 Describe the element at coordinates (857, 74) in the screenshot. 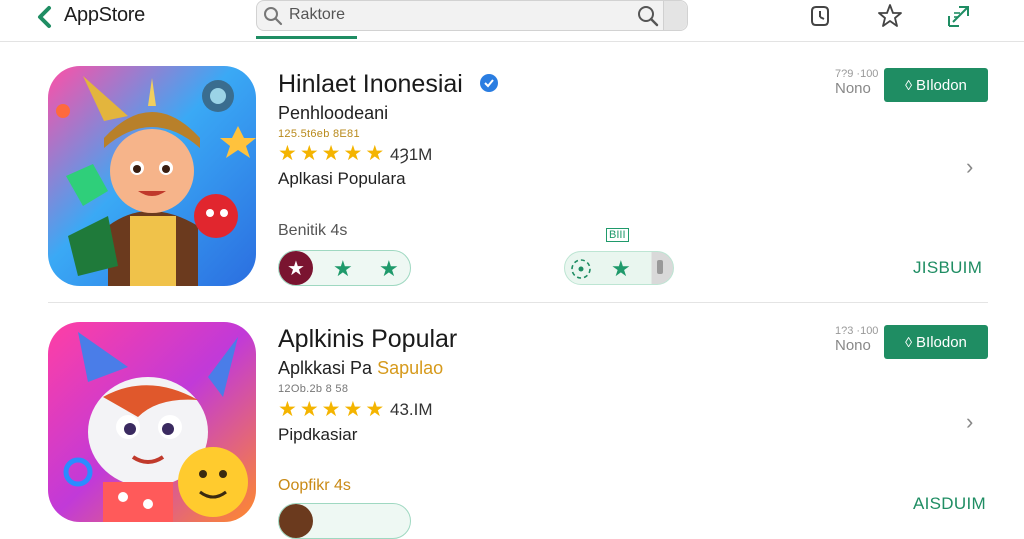

I see `price-small: 7?9 ·100` at that location.